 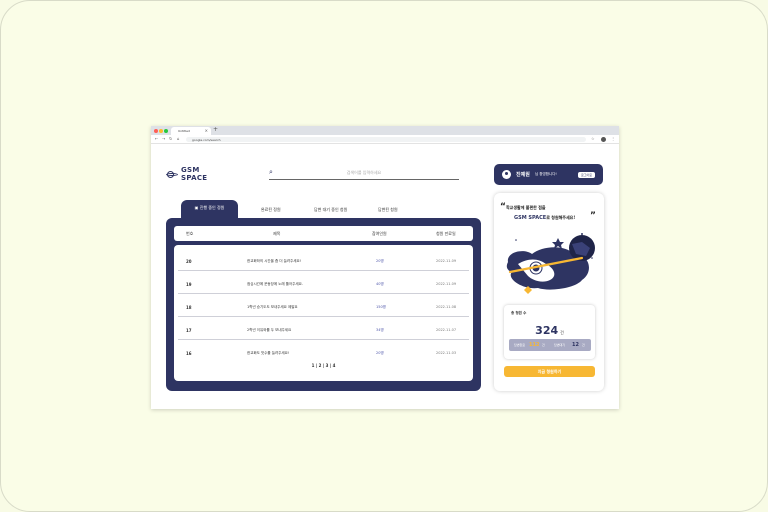 What do you see at coordinates (530, 218) in the screenshot?
I see `side-headline-brand: GSM SPACE` at bounding box center [530, 218].